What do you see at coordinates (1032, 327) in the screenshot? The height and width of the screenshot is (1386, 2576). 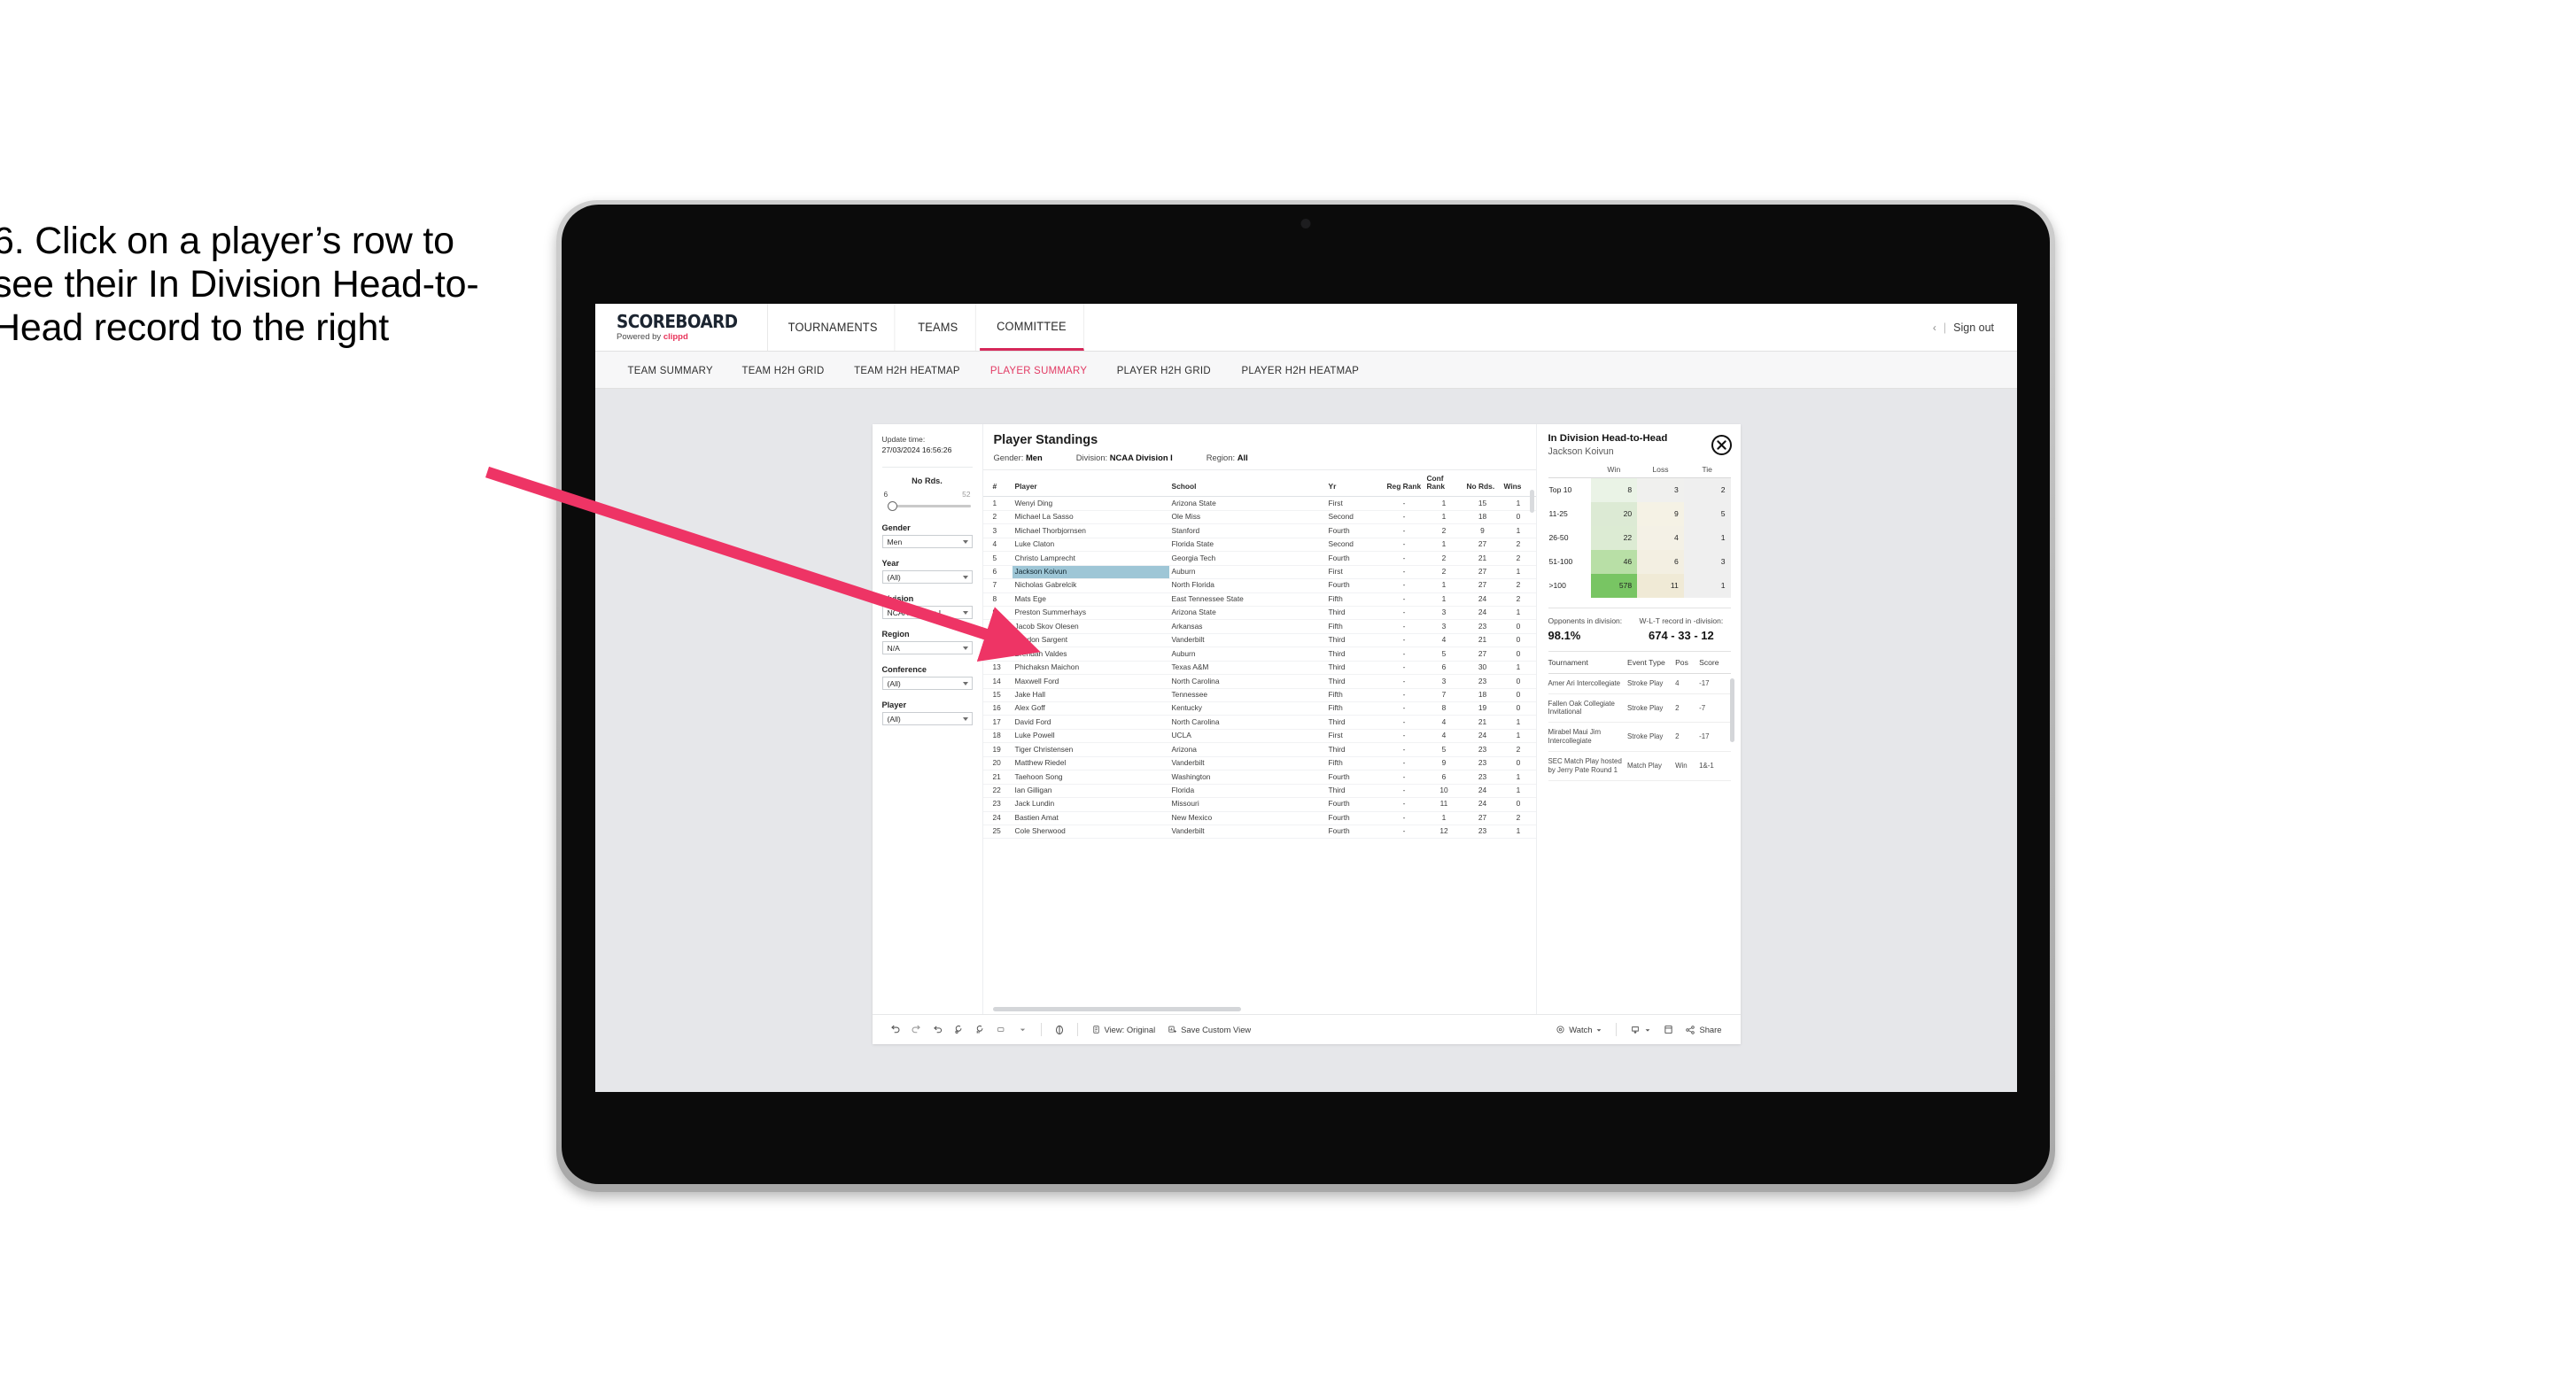 I see `nav-committee: COMMITTEE` at bounding box center [1032, 327].